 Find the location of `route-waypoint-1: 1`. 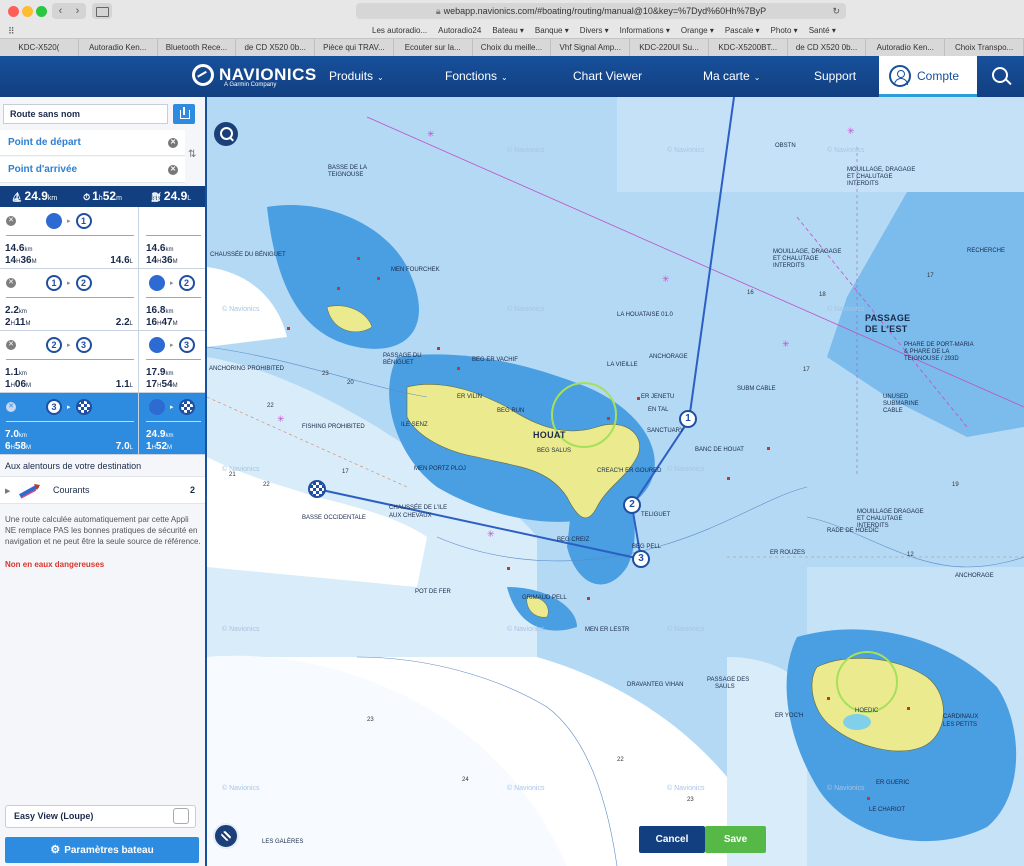

route-waypoint-1: 1 is located at coordinates (688, 419).